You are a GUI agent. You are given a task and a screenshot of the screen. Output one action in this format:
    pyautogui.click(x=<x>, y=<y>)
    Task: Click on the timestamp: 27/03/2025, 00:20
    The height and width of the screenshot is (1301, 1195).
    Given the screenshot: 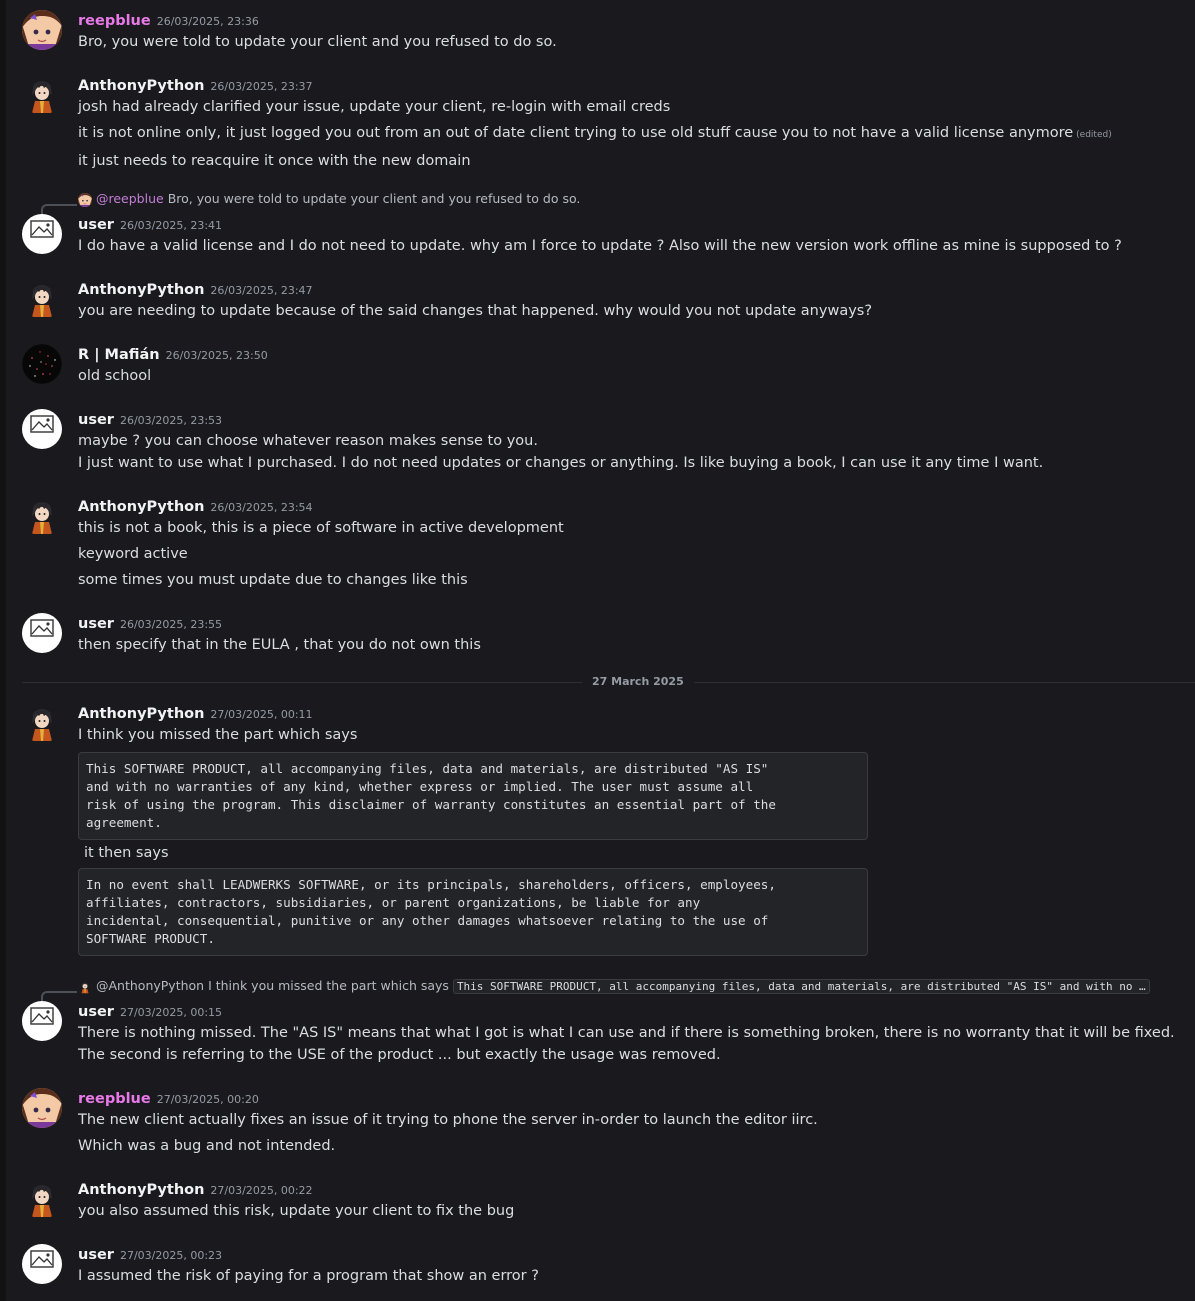 What is the action you would take?
    pyautogui.click(x=207, y=1099)
    